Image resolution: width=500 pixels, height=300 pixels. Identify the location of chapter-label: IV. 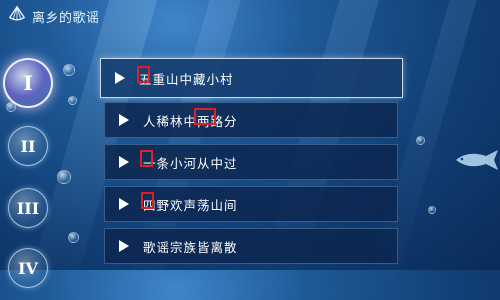
(28, 268).